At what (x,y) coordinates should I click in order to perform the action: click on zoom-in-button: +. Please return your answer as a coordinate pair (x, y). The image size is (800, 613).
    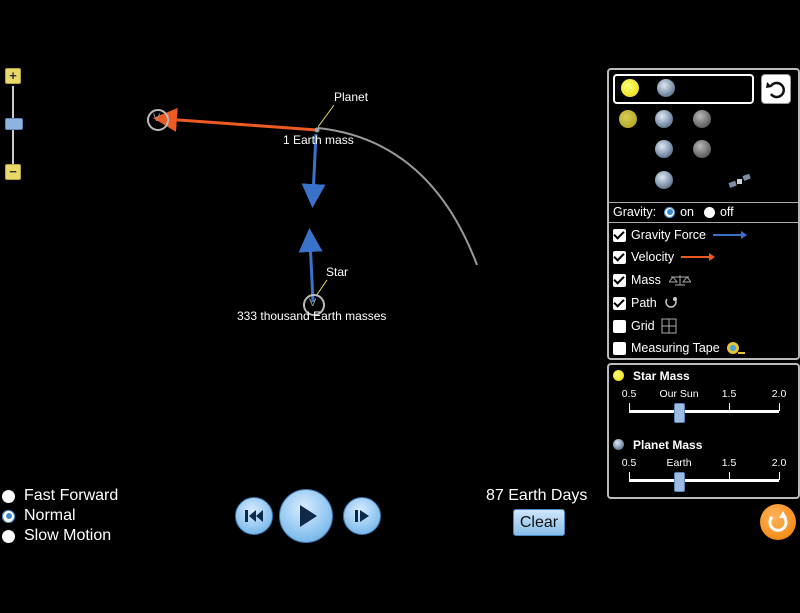
    Looking at the image, I should click on (13, 76).